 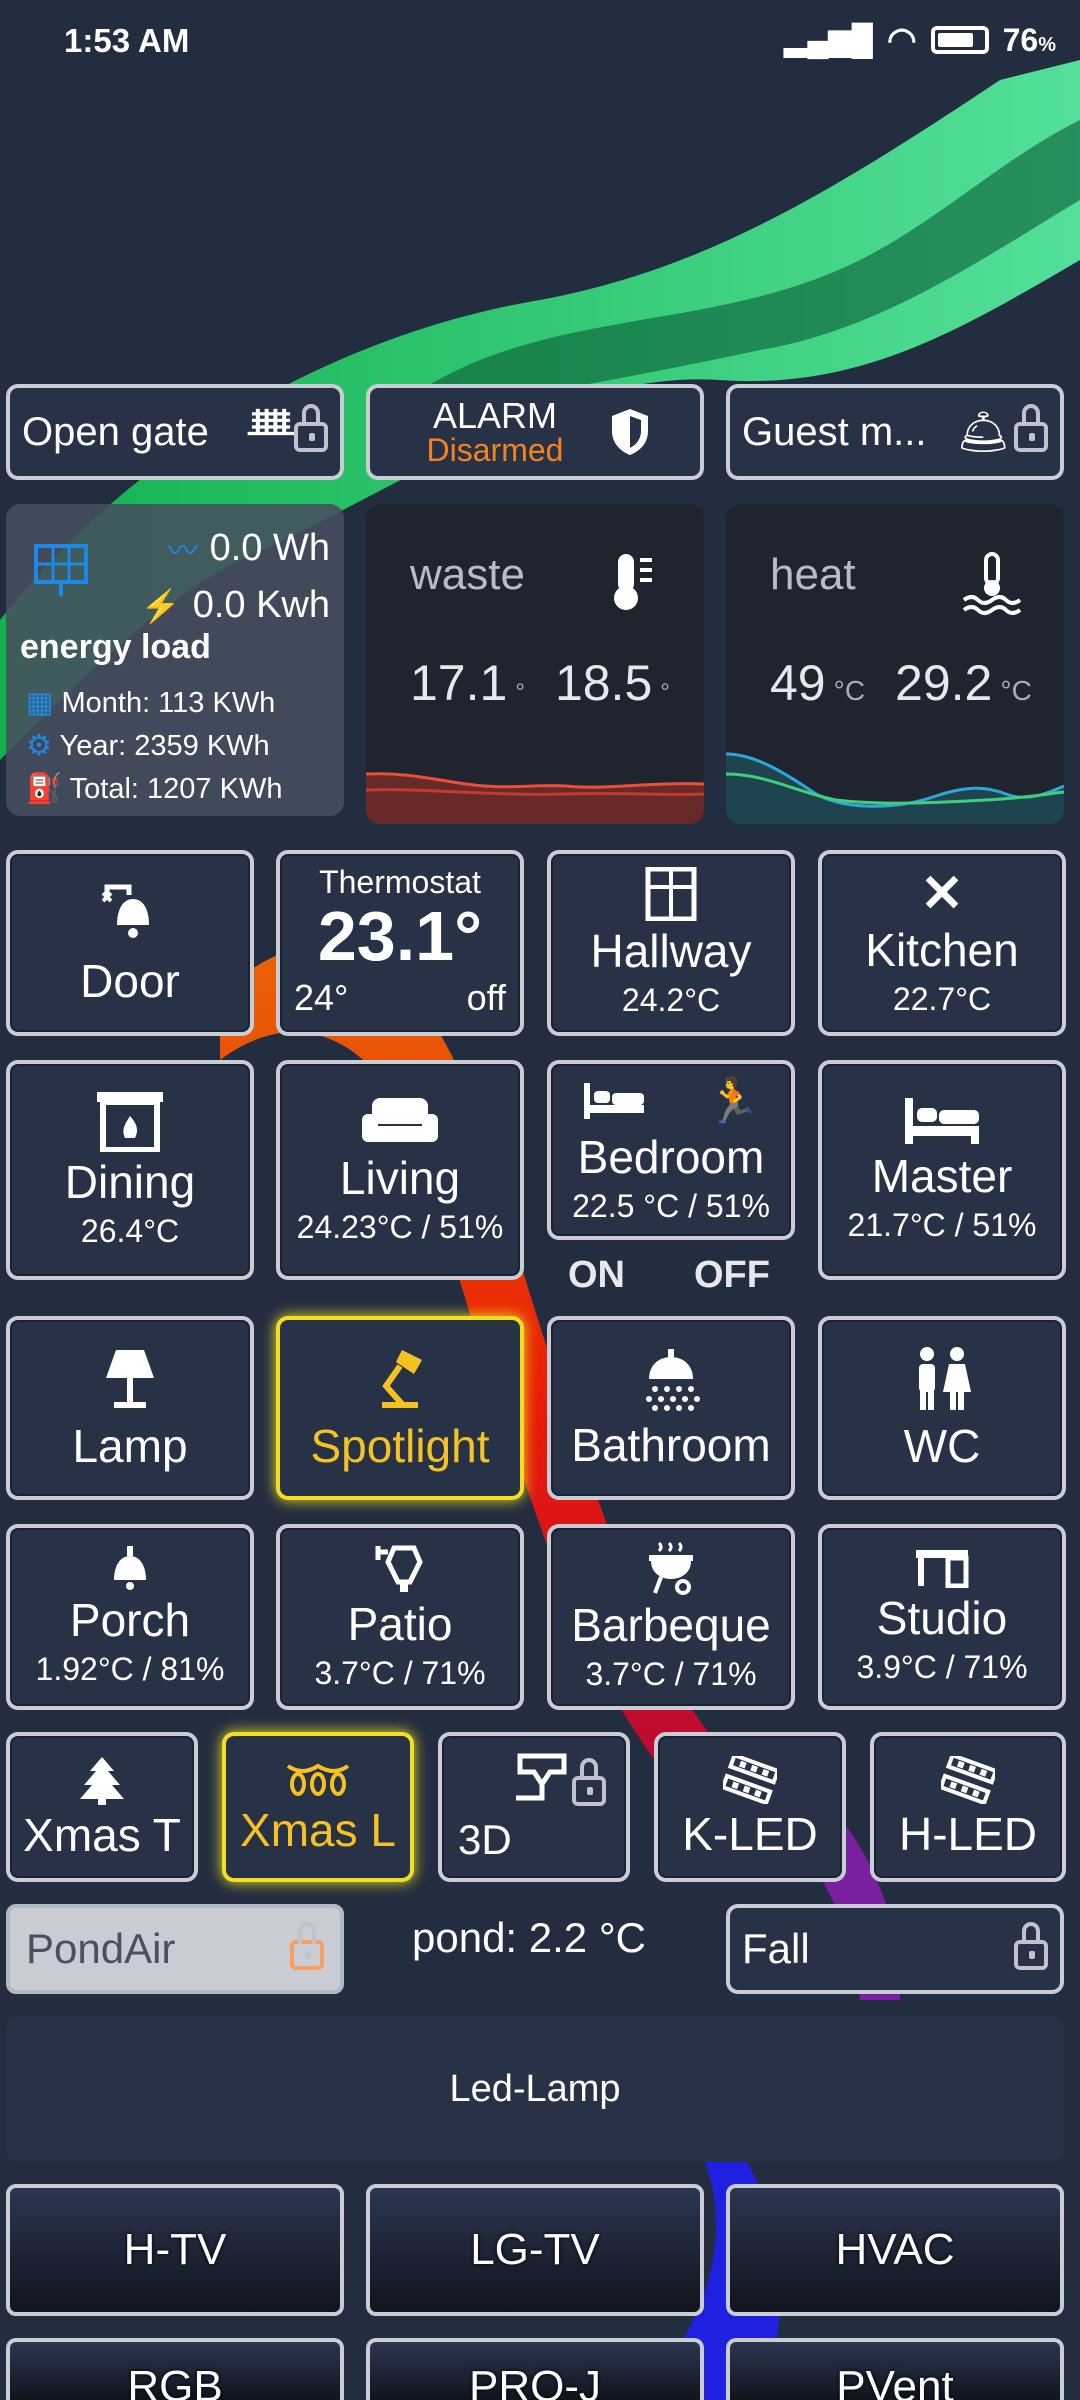 What do you see at coordinates (535, 2369) in the screenshot?
I see `projector-button: PRO-J` at bounding box center [535, 2369].